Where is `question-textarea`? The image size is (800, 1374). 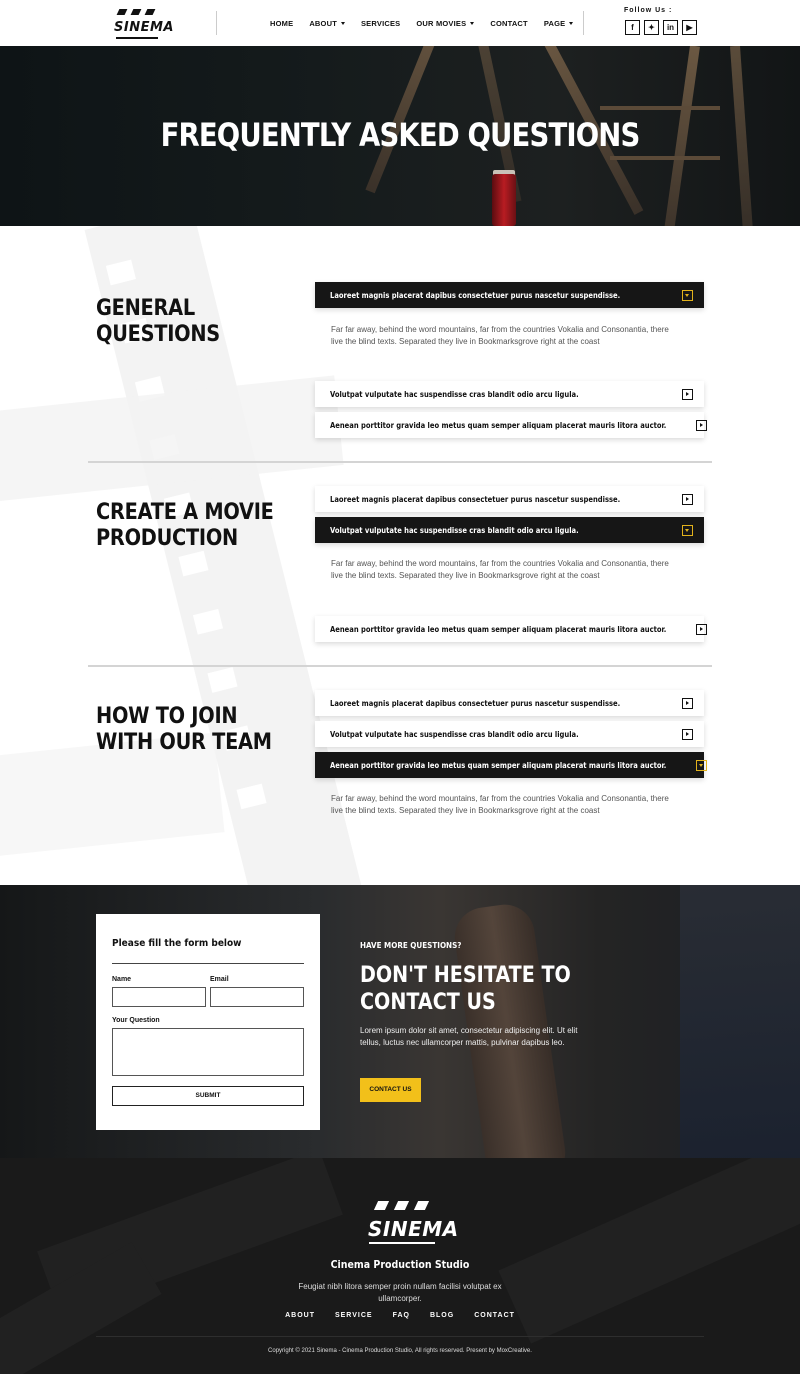 question-textarea is located at coordinates (208, 1052).